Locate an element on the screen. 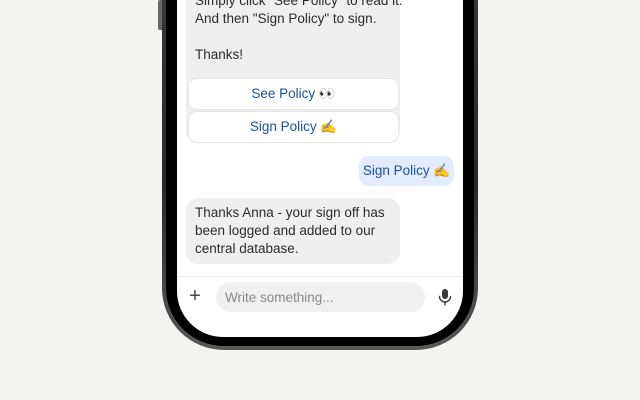  bot-message-line: Thanks! is located at coordinates (219, 54).